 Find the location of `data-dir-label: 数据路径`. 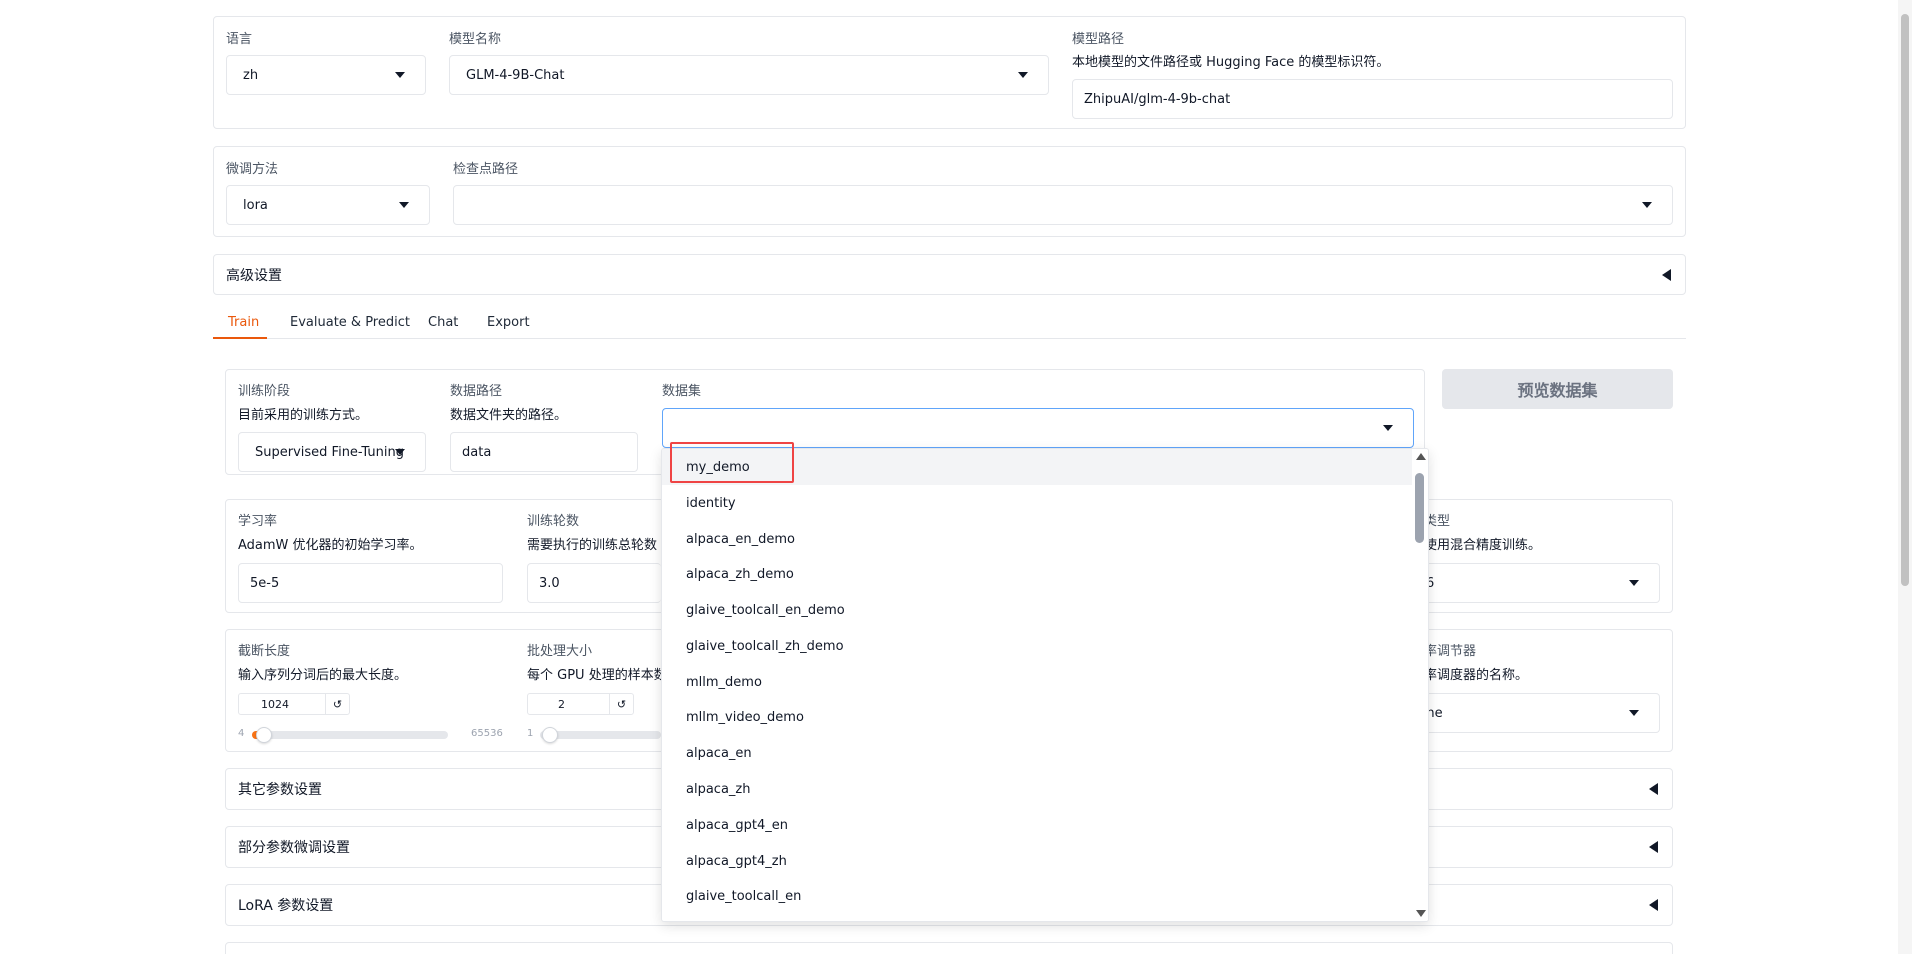

data-dir-label: 数据路径 is located at coordinates (476, 391).